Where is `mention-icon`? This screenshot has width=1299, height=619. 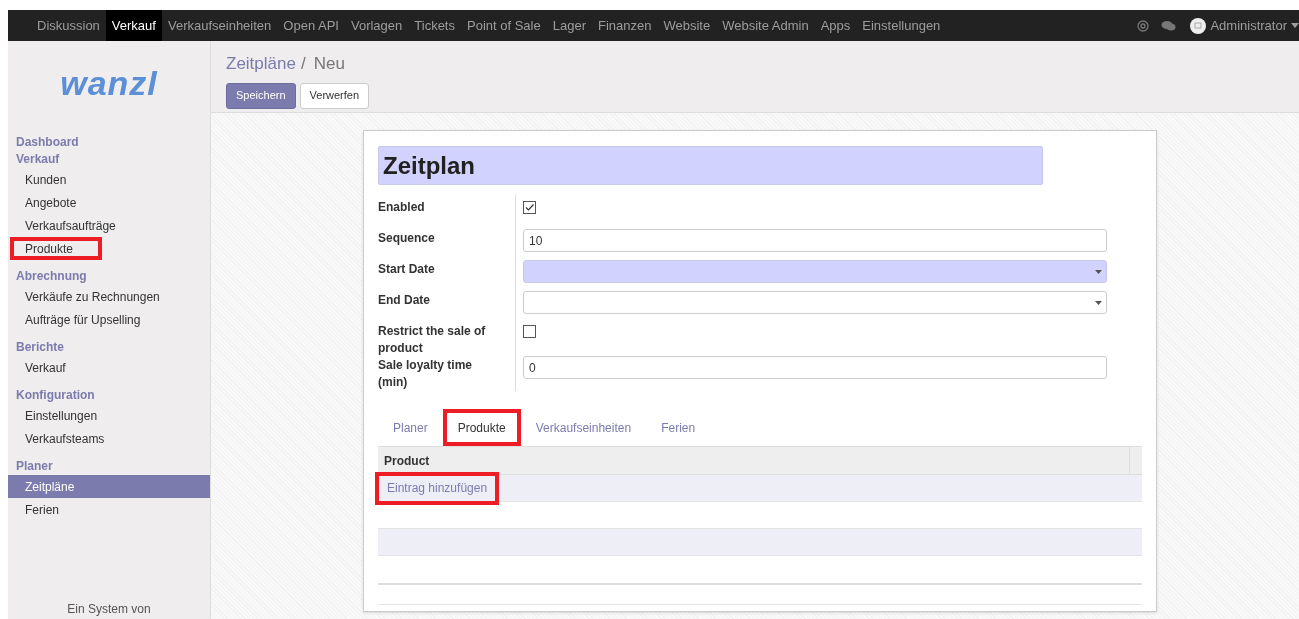 mention-icon is located at coordinates (1143, 25).